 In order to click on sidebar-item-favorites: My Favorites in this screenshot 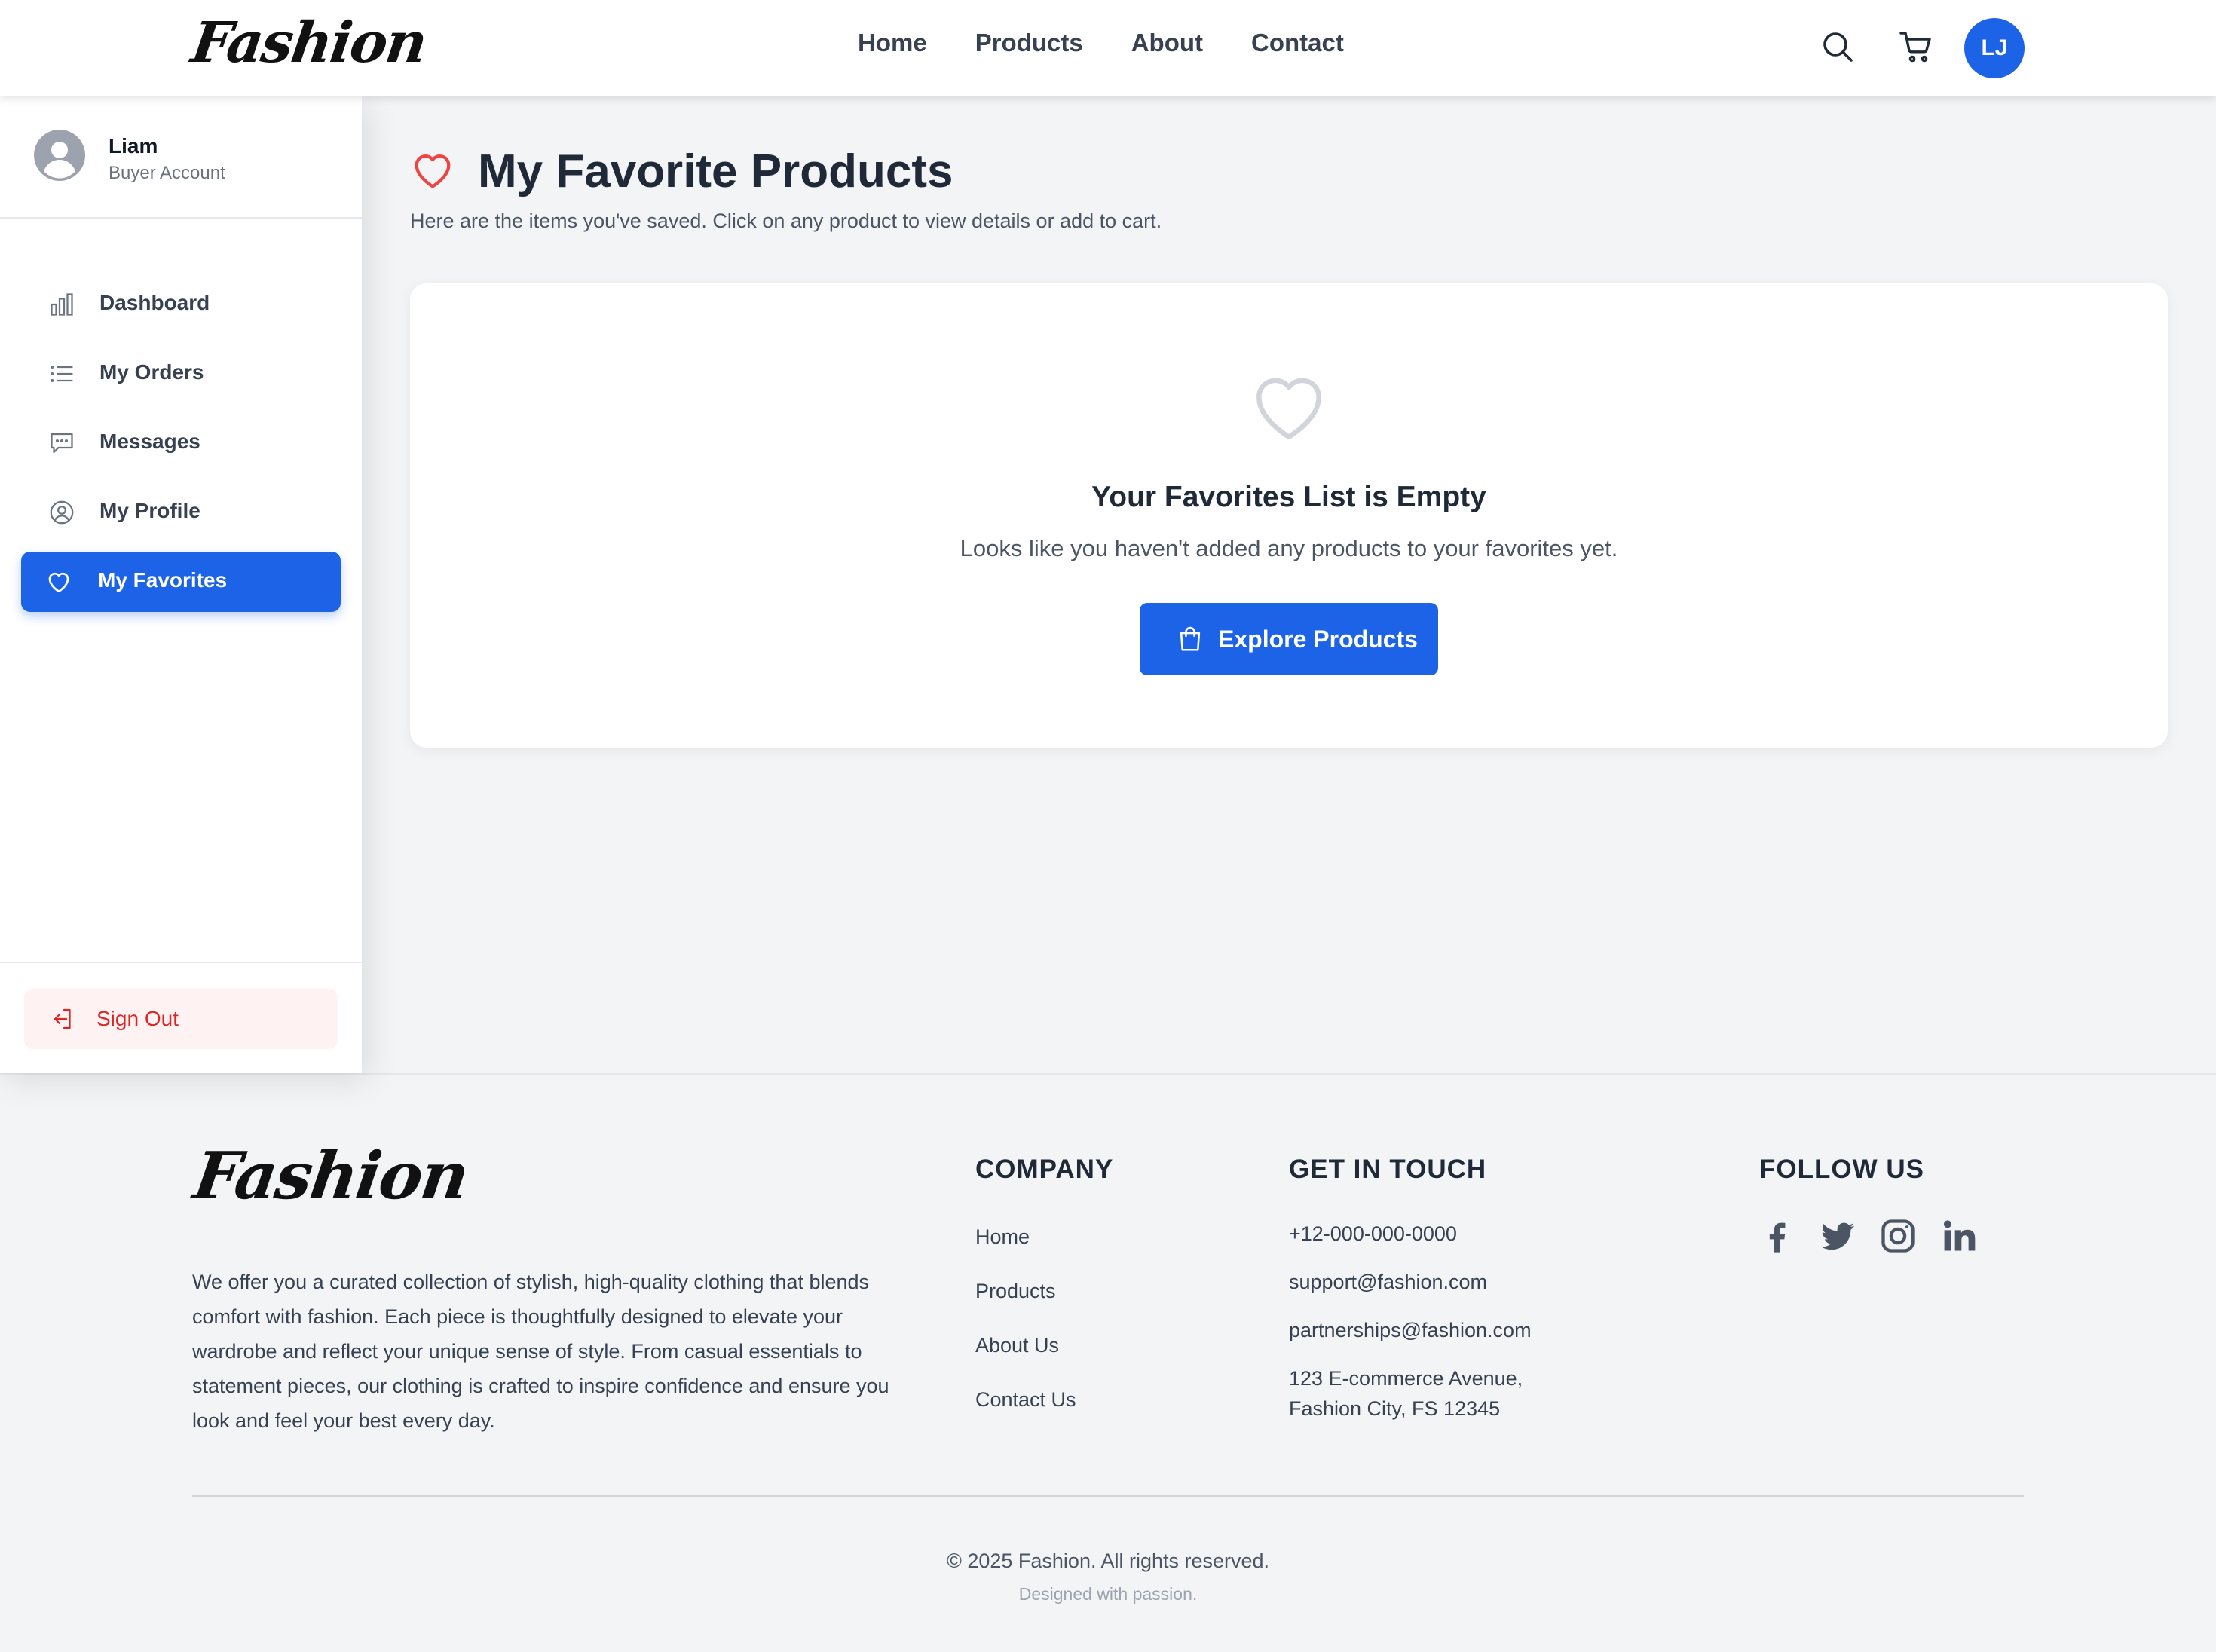, I will do `click(181, 582)`.